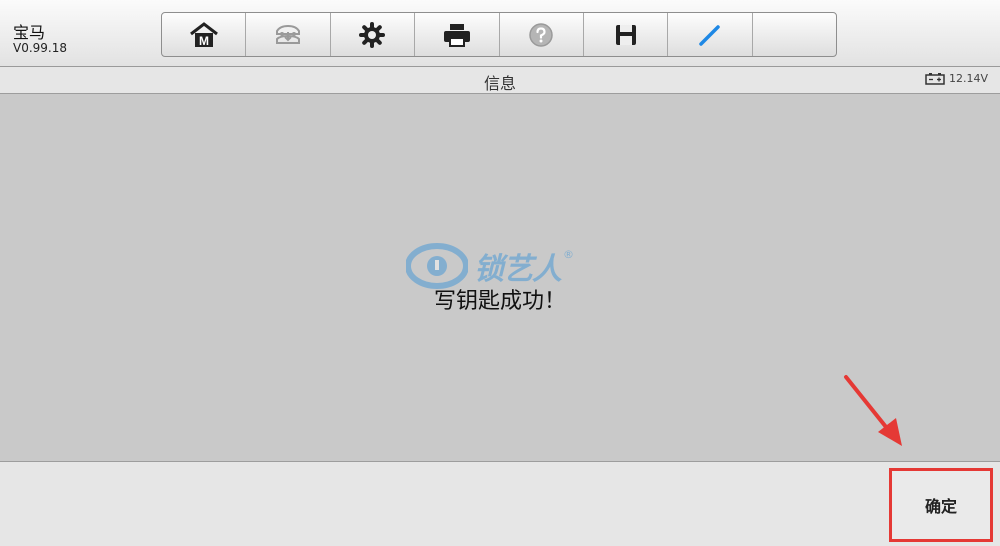  I want to click on result-message: 写钥匙成功！, so click(499, 301).